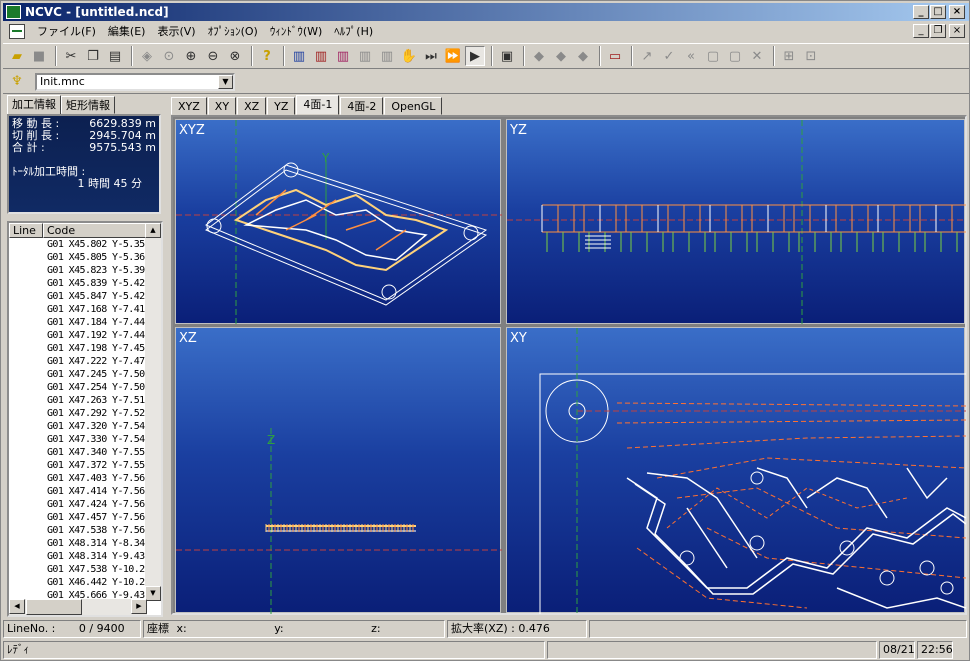 This screenshot has width=970, height=661. What do you see at coordinates (921, 31) in the screenshot?
I see `mdi-minimize-button: _` at bounding box center [921, 31].